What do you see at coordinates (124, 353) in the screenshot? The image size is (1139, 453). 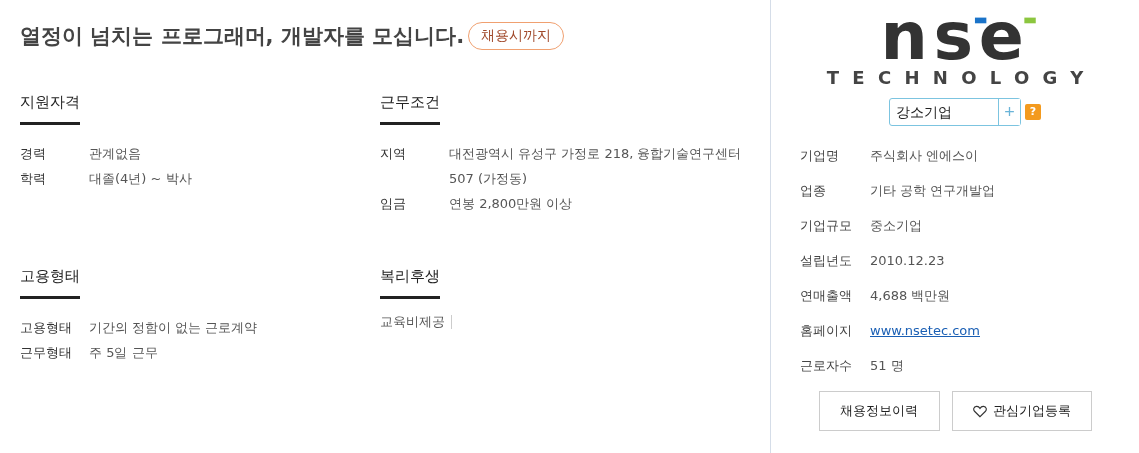 I see `field-value: 주 5일 근무` at bounding box center [124, 353].